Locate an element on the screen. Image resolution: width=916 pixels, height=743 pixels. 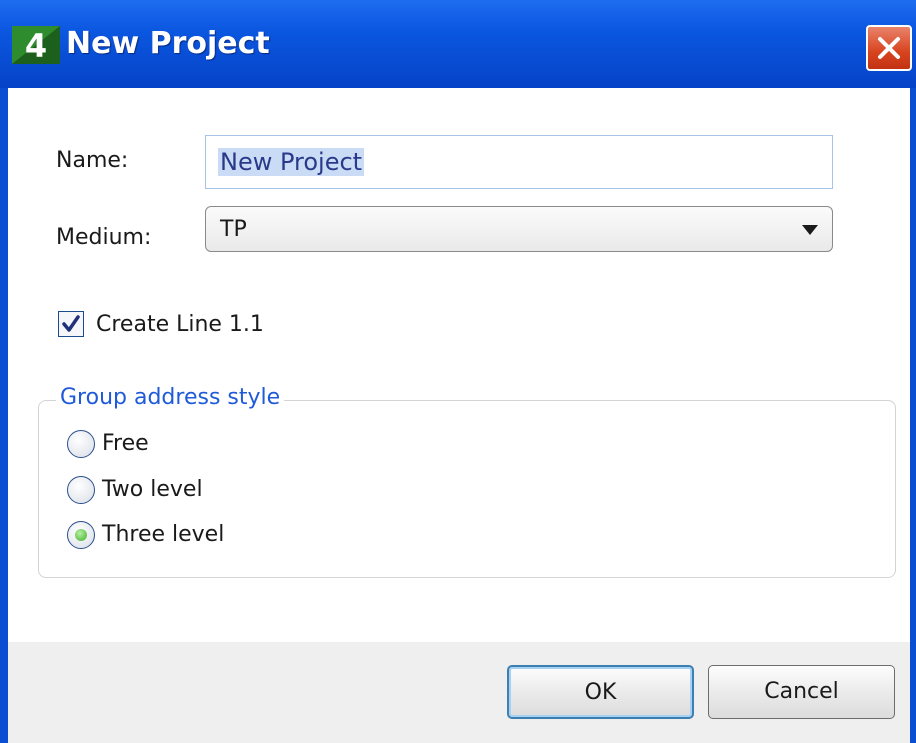
radio-three-level is located at coordinates (81, 535).